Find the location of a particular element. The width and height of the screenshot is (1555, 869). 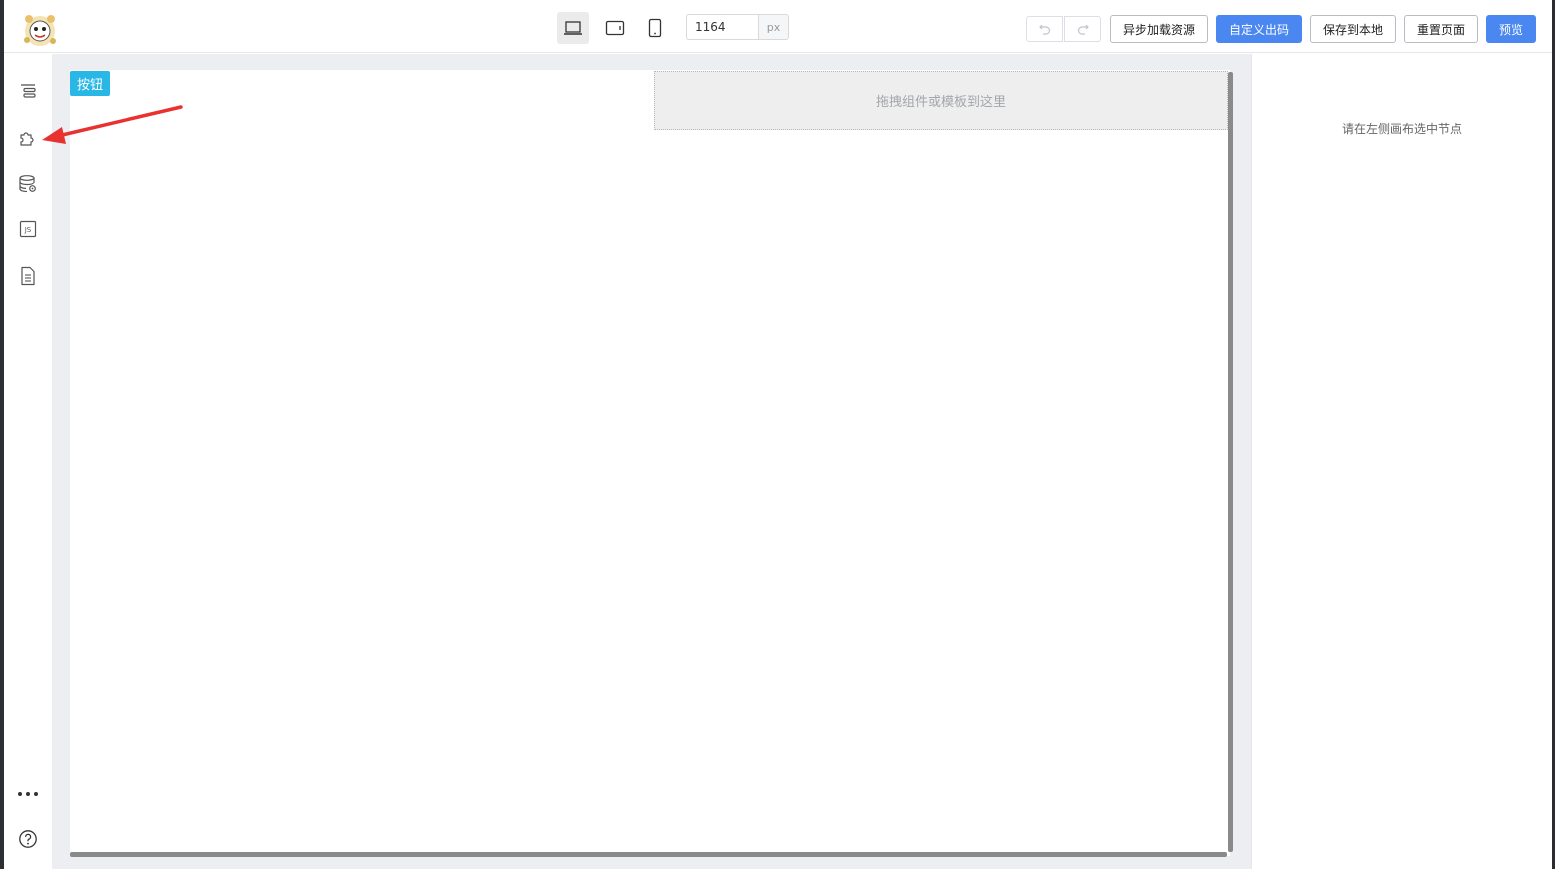

top-toolbar: px 异步加载资源 自定义出码 保存到本地 重置页面 预览 is located at coordinates (778, 28).